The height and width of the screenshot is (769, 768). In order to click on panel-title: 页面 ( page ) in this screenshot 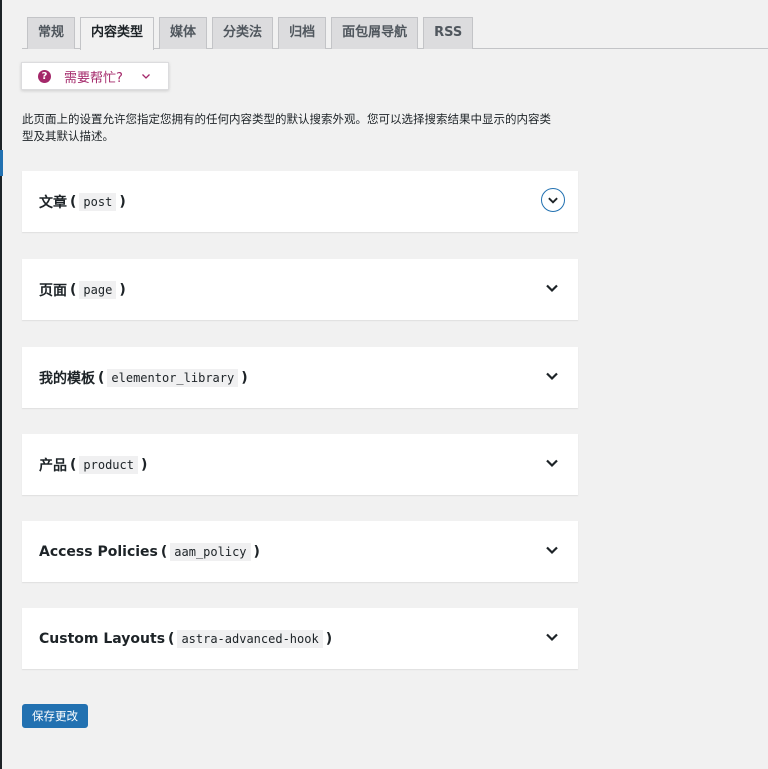, I will do `click(84, 289)`.